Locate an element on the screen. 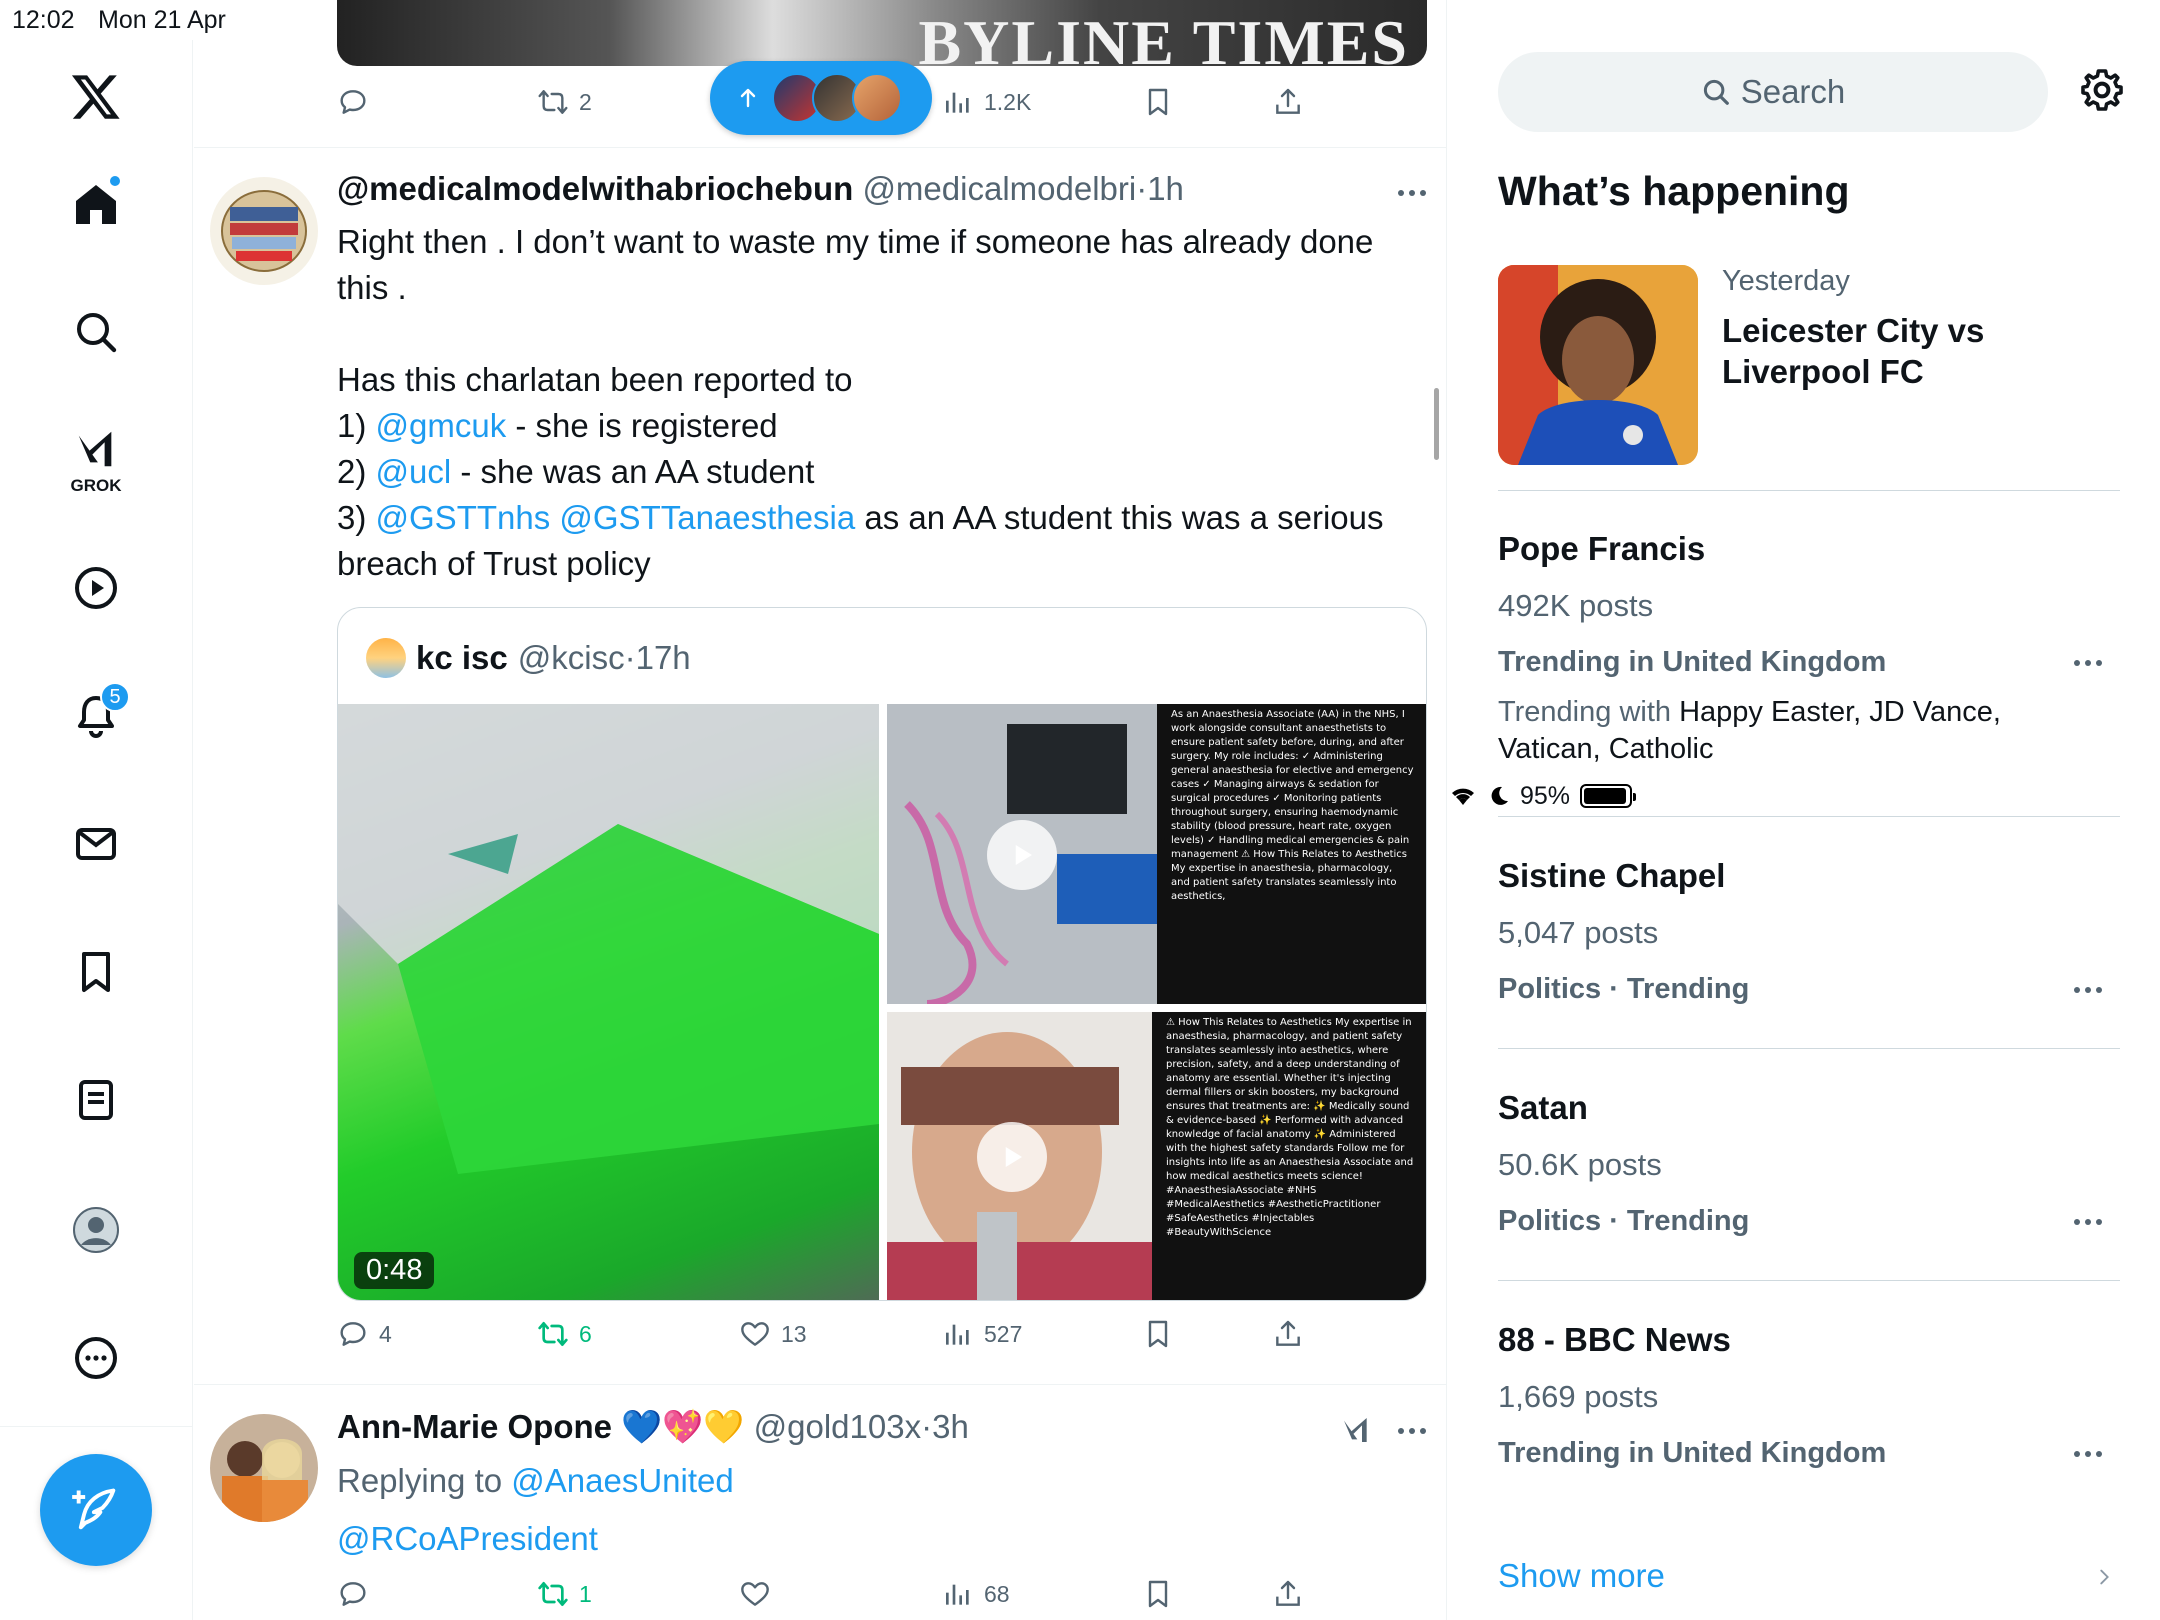 The height and width of the screenshot is (1620, 2160). grok-button is located at coordinates (1356, 1430).